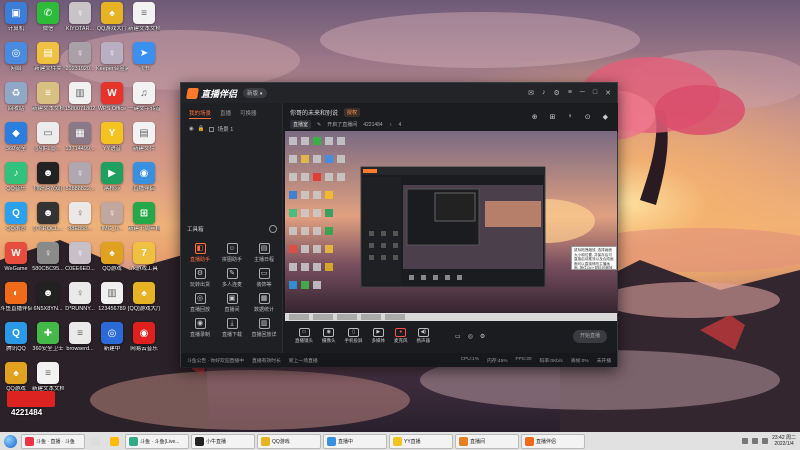 The image size is (800, 450). Describe the element at coordinates (16, 63) in the screenshot. I see `desktop-icon: ◎ 网络` at that location.